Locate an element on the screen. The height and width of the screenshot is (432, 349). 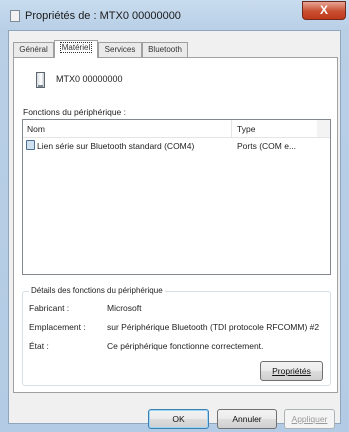
window-title: Propriétés de : MTX0 00000000 is located at coordinates (103, 16).